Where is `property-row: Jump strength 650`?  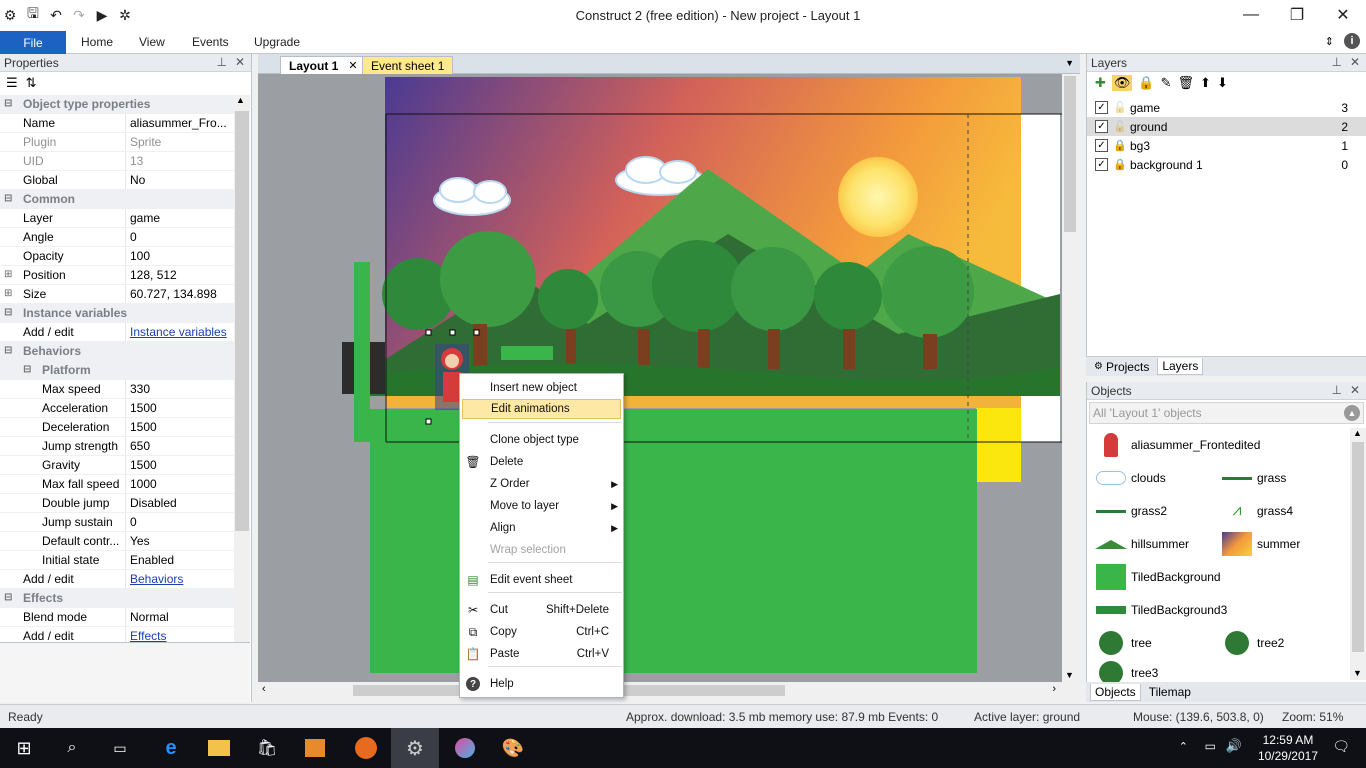 property-row: Jump strength 650 is located at coordinates (117, 446).